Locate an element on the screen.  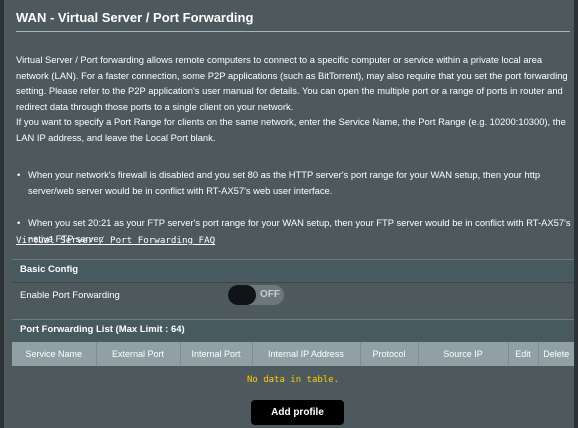
column-header-source-ip: Source IP is located at coordinates (463, 354).